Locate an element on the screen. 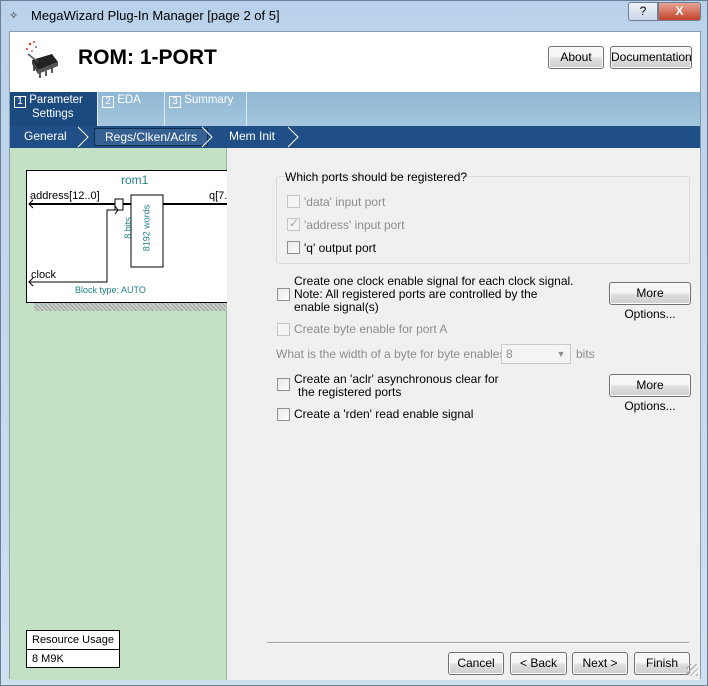  tab-number: 2 is located at coordinates (108, 102).